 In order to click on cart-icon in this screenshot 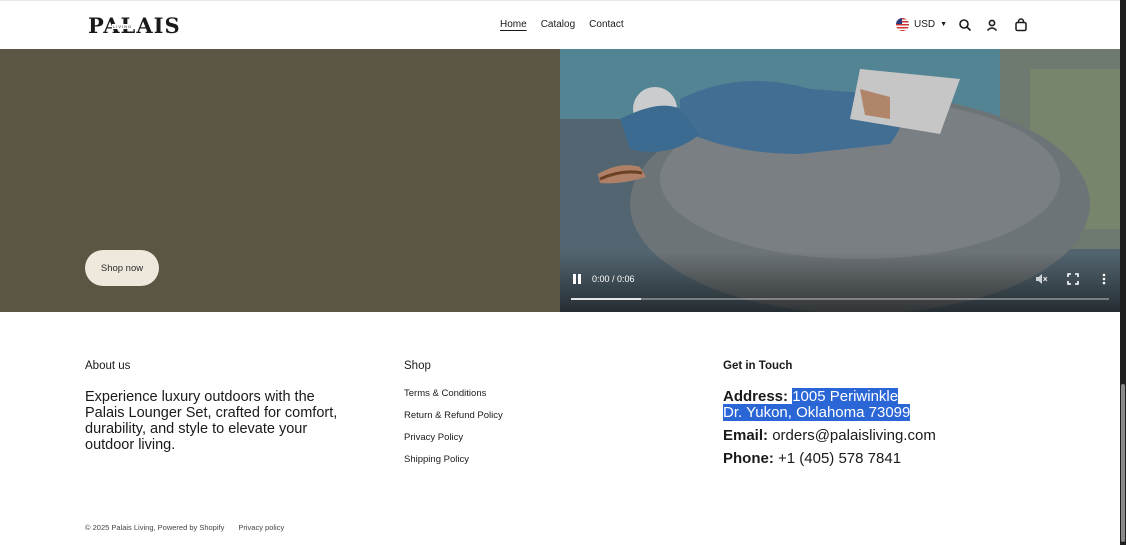, I will do `click(1021, 25)`.